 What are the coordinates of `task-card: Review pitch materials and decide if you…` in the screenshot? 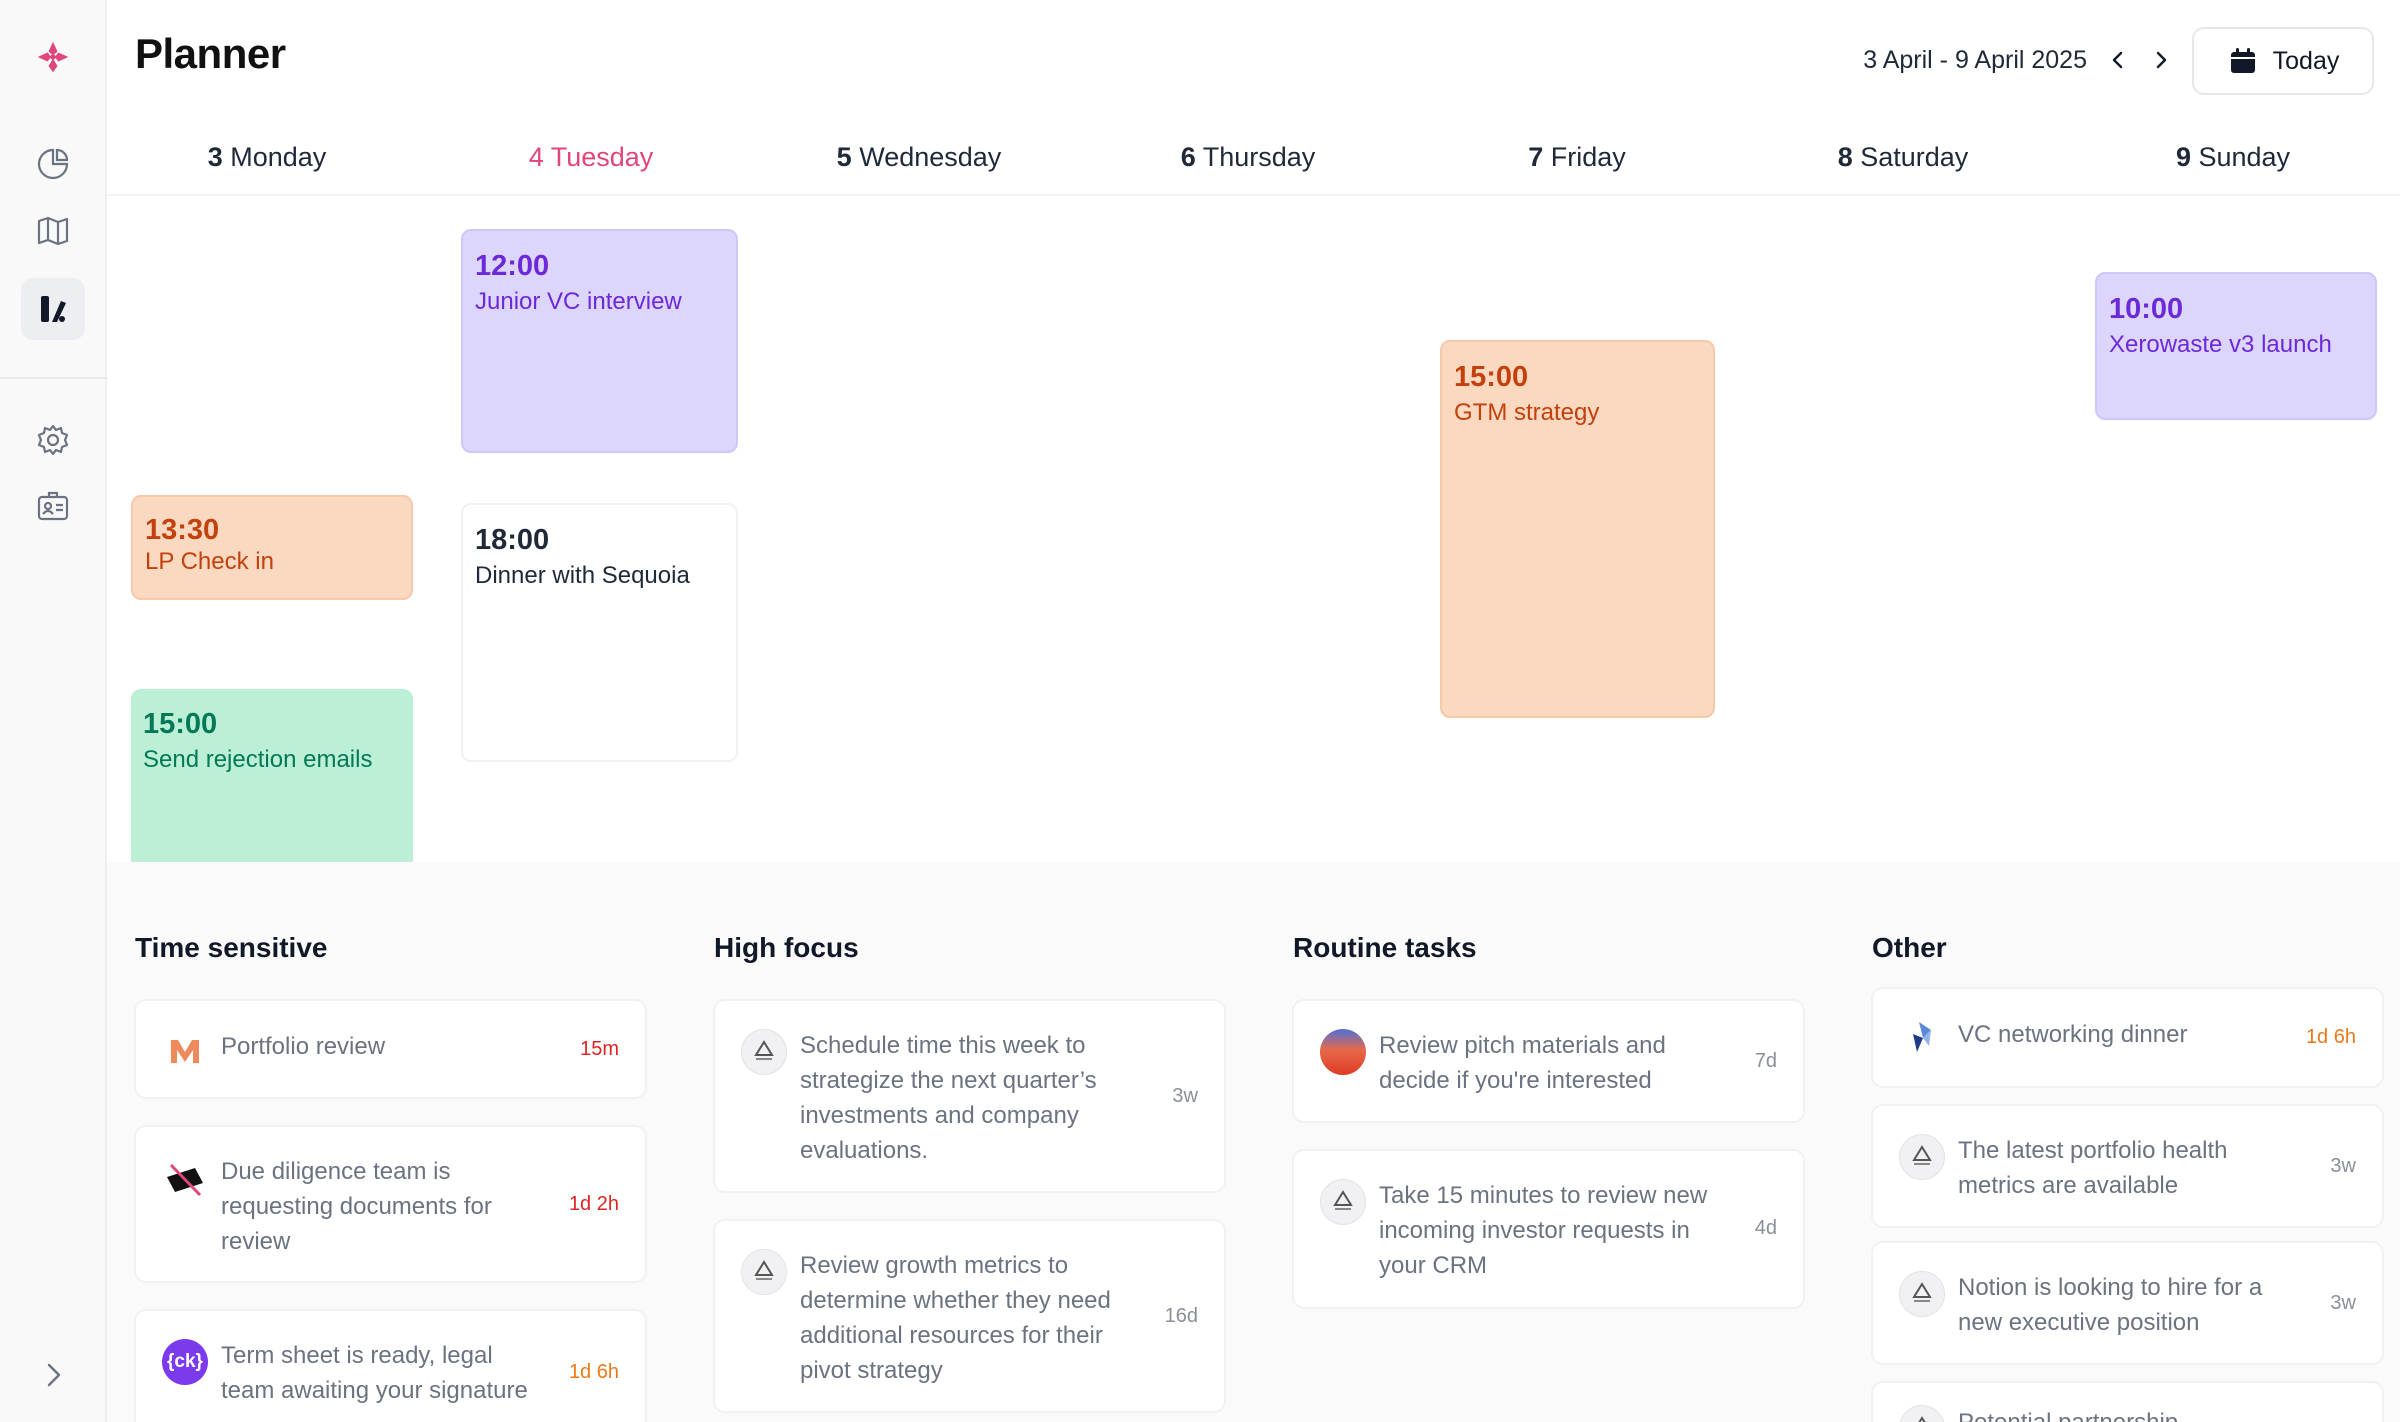 It's located at (1548, 1061).